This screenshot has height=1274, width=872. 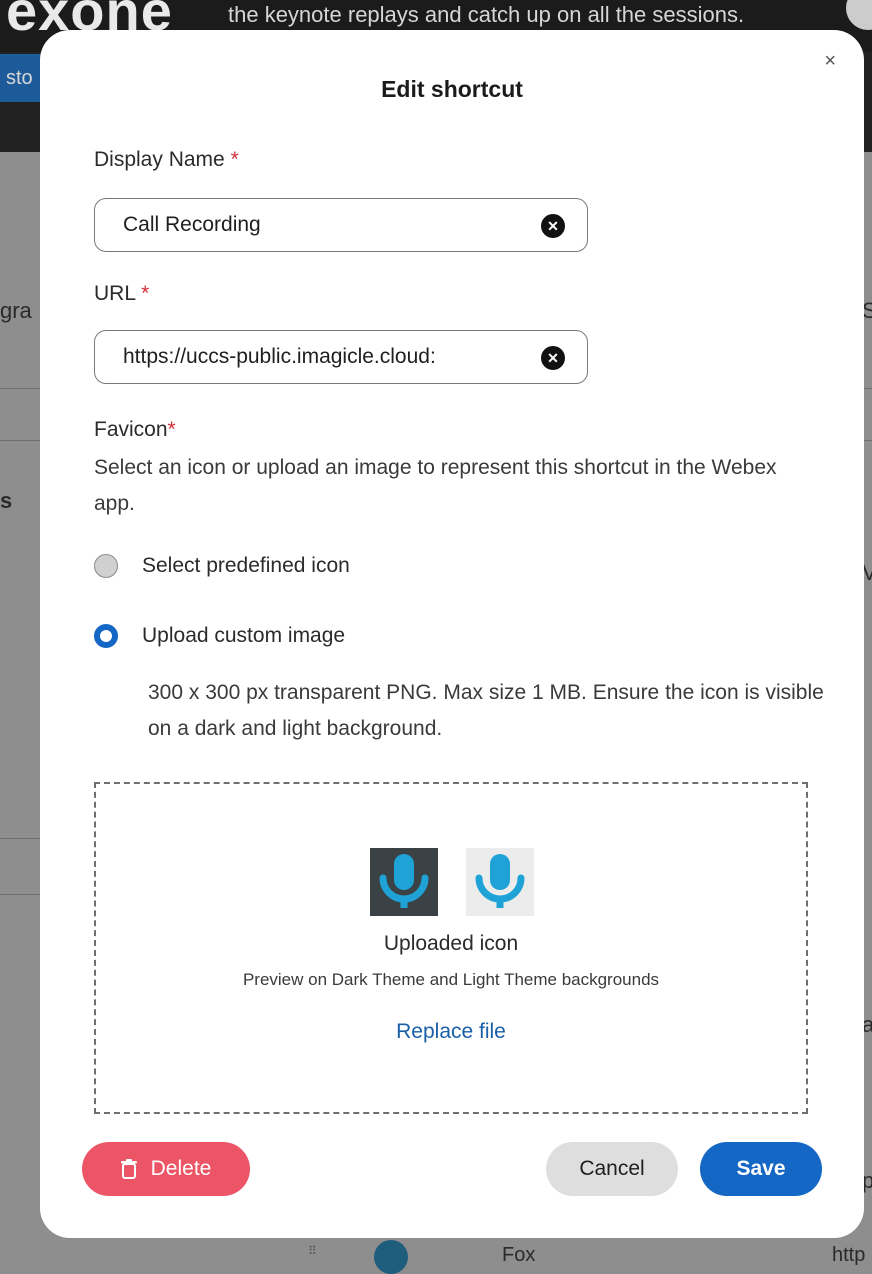 I want to click on favicon-label: Favicon*, so click(x=135, y=430).